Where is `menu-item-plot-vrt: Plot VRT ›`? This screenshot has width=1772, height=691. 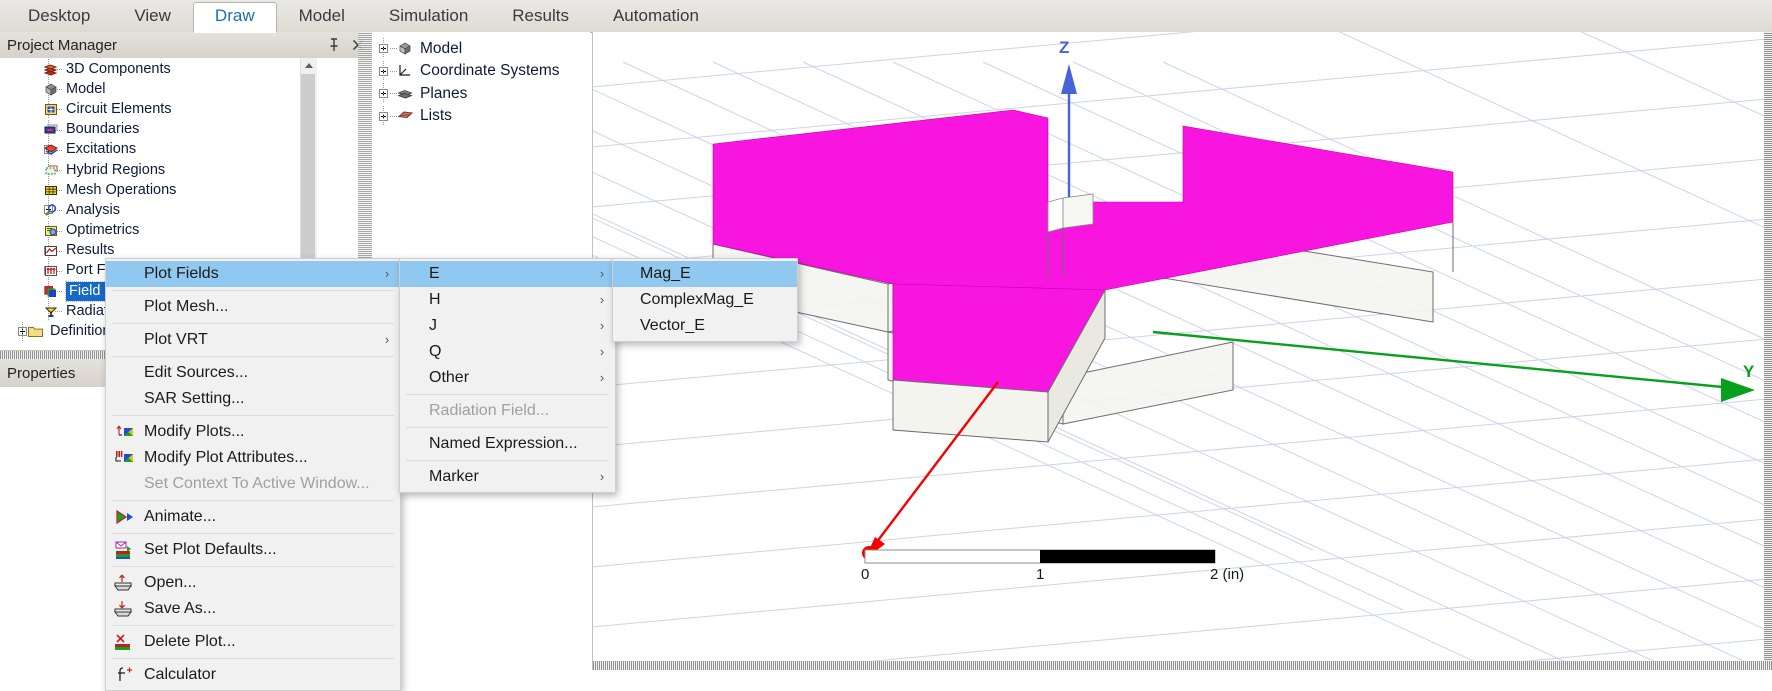
menu-item-plot-vrt: Plot VRT › is located at coordinates (253, 340).